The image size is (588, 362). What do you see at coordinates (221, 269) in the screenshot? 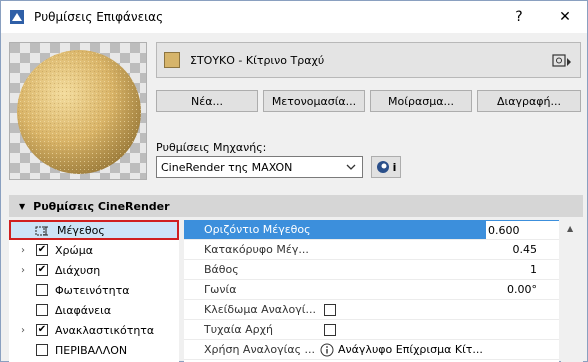
I see `property-label: Βάθος` at bounding box center [221, 269].